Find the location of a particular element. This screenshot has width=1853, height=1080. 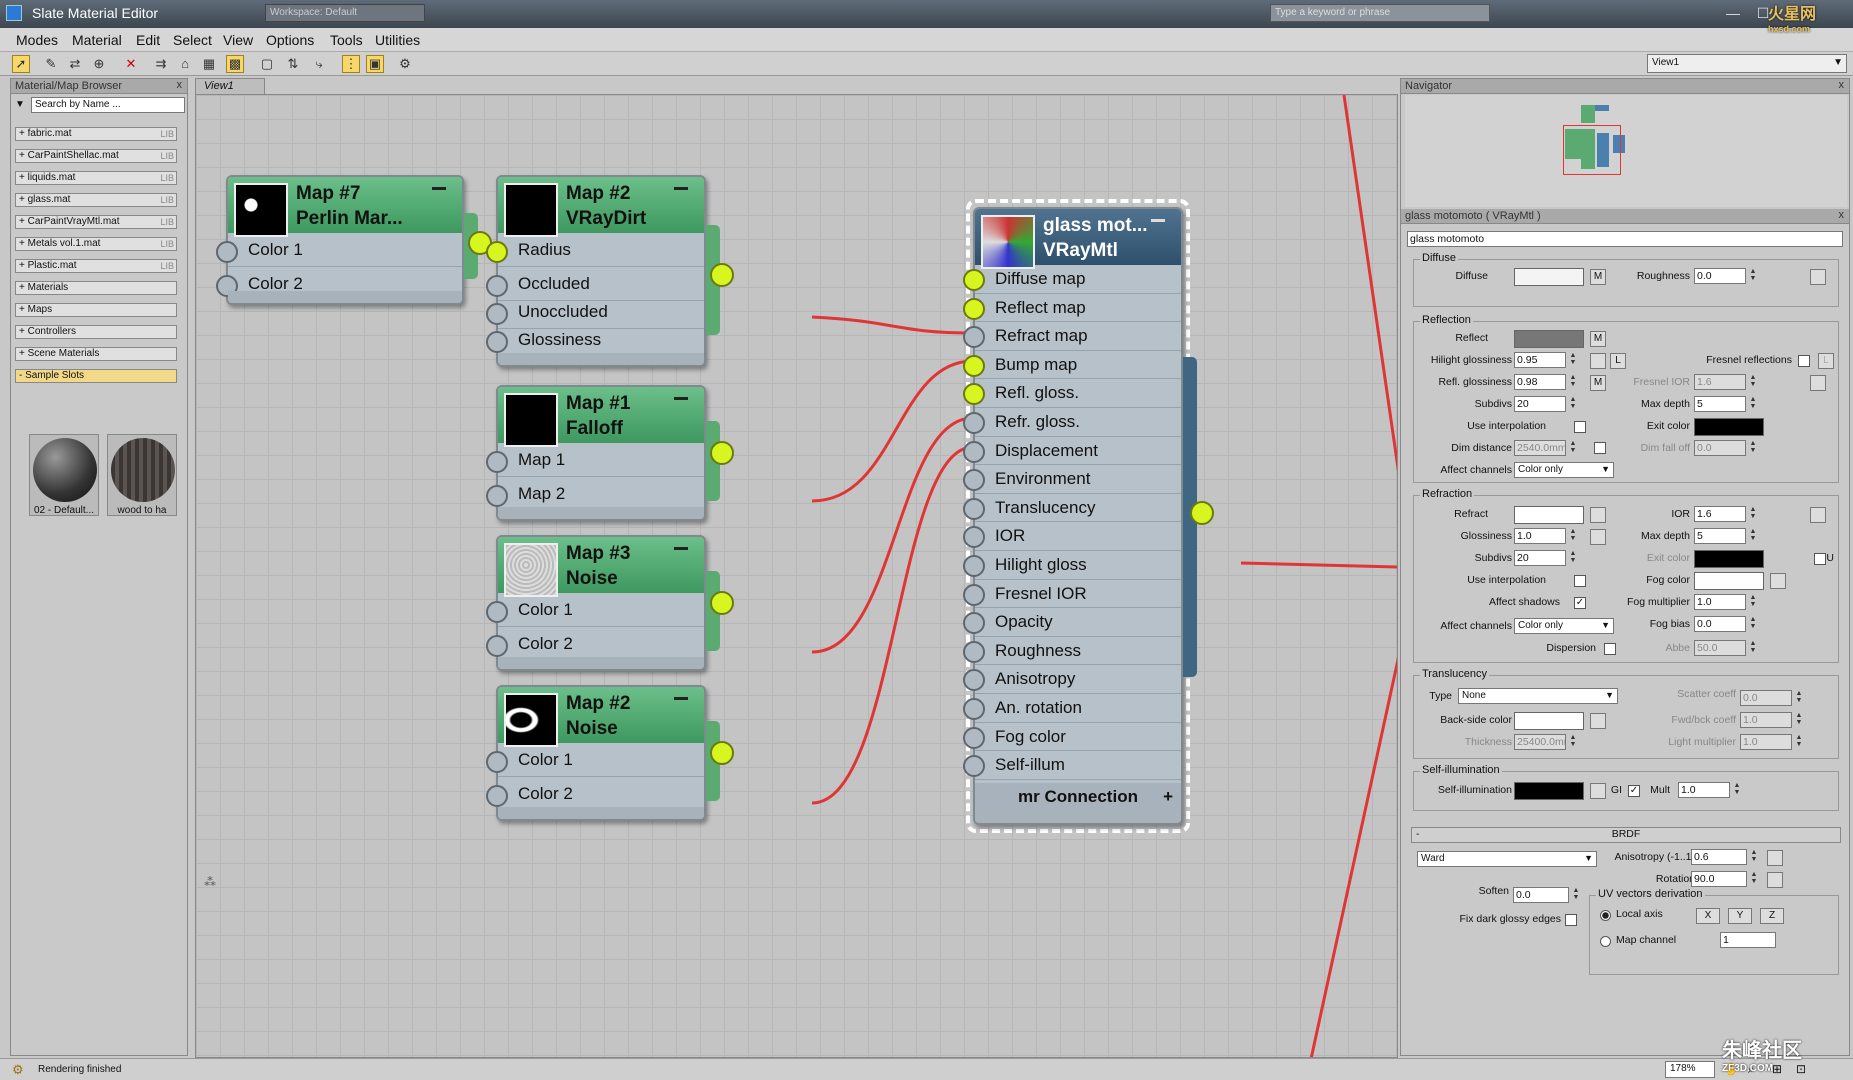

node-map1-falloff: Map #1 Falloff Map 1 Map 2 is located at coordinates (596, 453).